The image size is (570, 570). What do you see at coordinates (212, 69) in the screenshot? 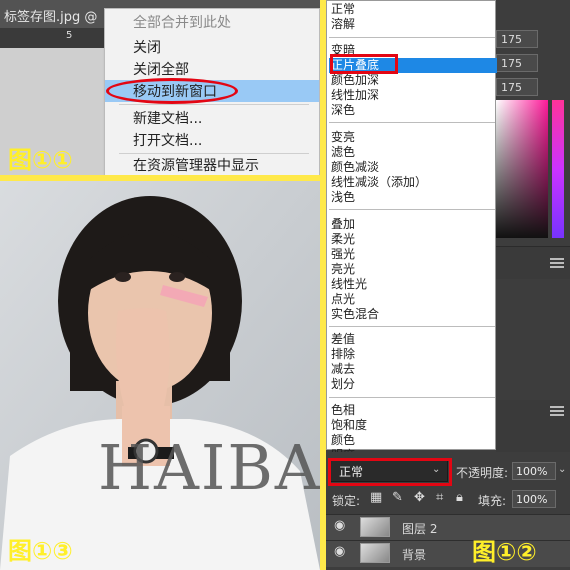
I see `menu-item-close-all: 关闭全部` at bounding box center [212, 69].